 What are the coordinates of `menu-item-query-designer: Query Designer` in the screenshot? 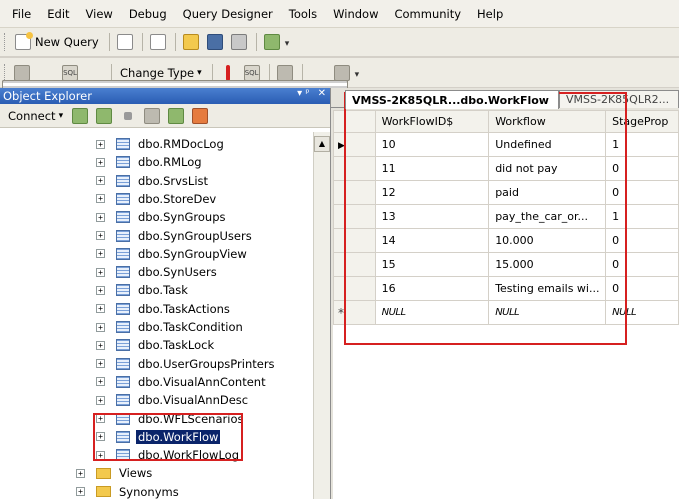 It's located at (228, 14).